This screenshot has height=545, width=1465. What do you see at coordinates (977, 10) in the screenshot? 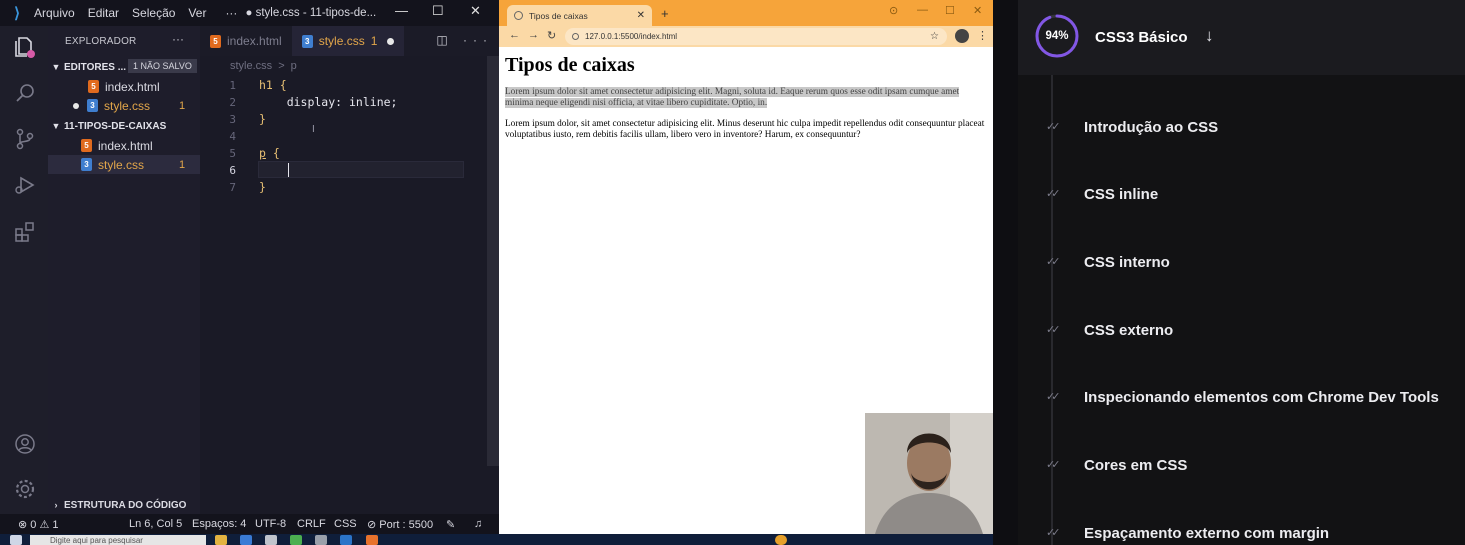
I see `browser-close-button: ✕` at bounding box center [977, 10].